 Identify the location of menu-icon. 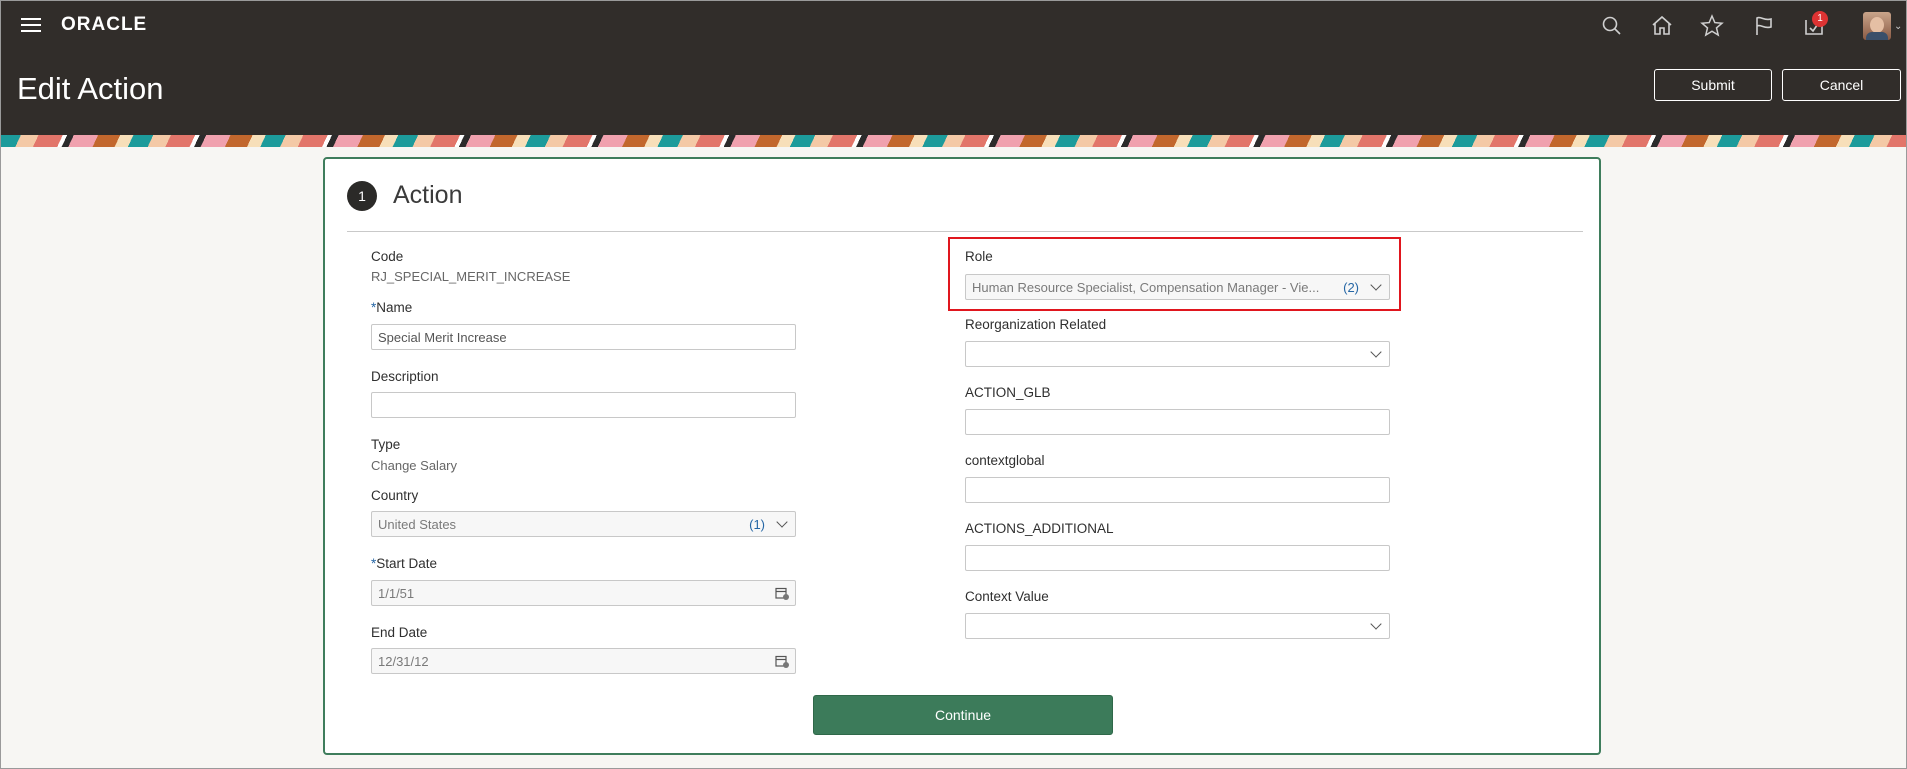
(31, 26).